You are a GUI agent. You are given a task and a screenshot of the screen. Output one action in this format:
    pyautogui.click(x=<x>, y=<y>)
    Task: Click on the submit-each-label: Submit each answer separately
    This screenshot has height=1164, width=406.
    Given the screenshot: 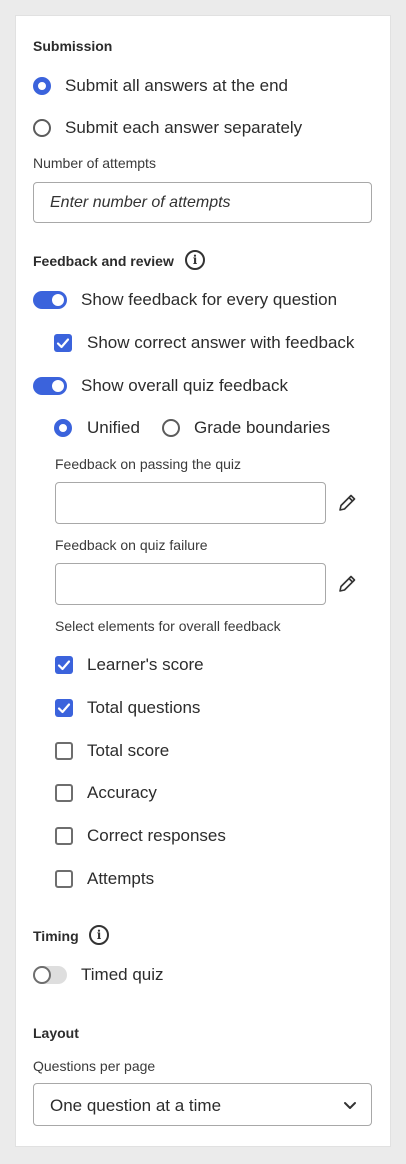 What is the action you would take?
    pyautogui.click(x=183, y=128)
    